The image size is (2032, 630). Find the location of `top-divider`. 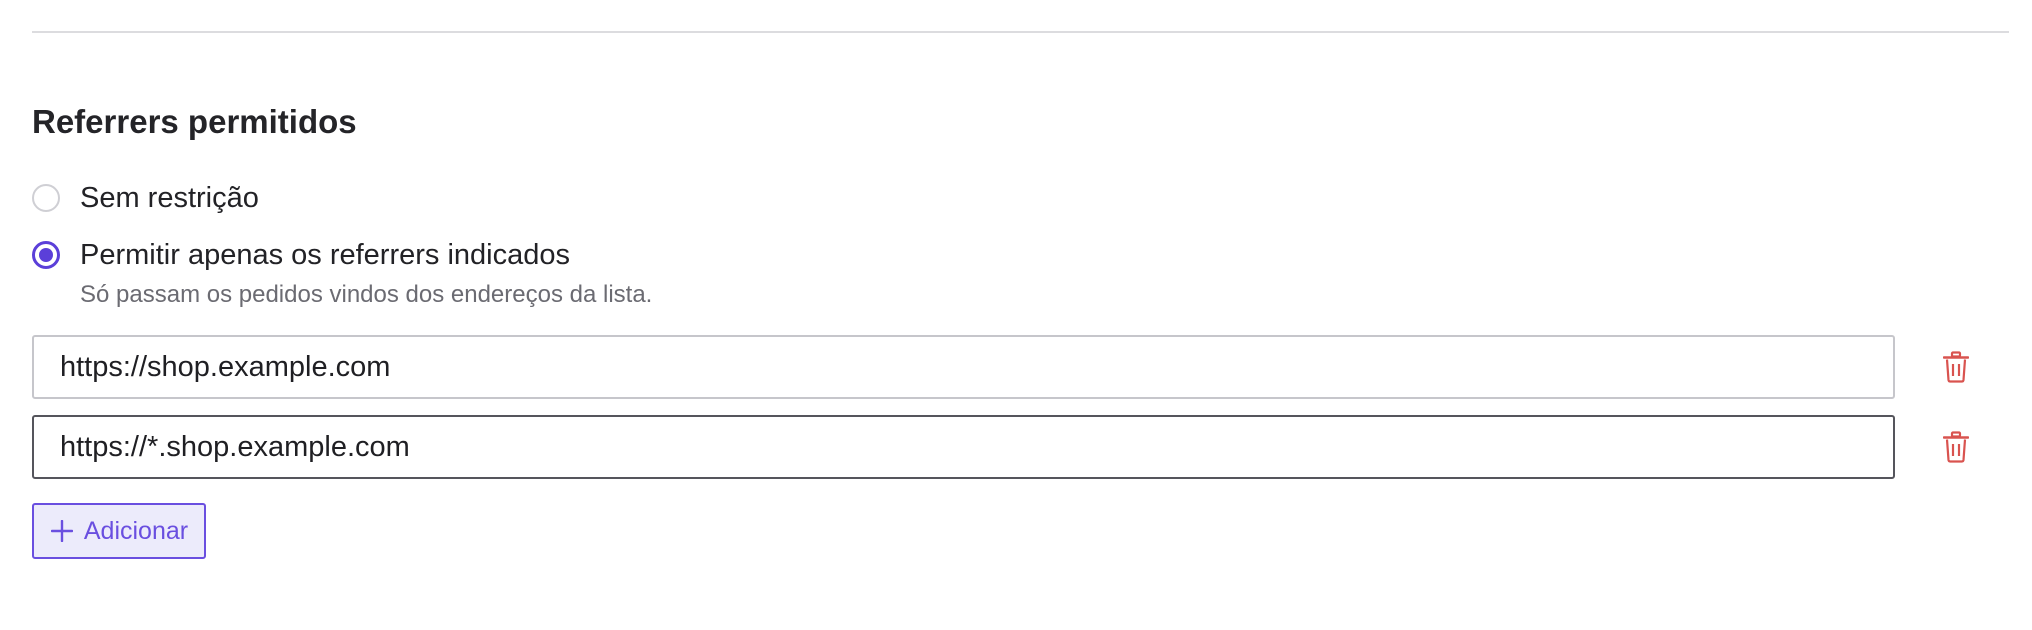

top-divider is located at coordinates (1020, 32).